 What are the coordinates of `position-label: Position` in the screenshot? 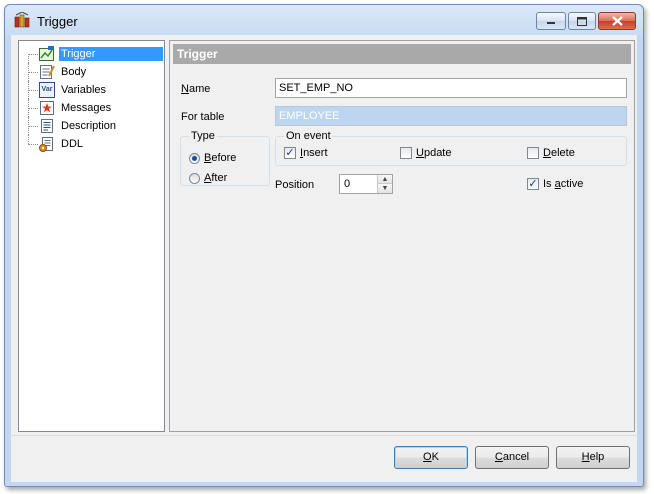 It's located at (295, 185).